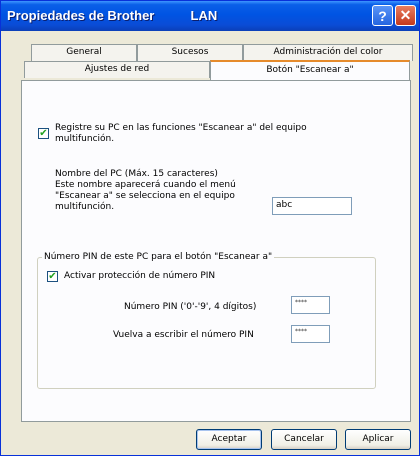 This screenshot has height=456, width=420. What do you see at coordinates (85, 139) in the screenshot?
I see `register-pc-label-line2: multifunción.` at bounding box center [85, 139].